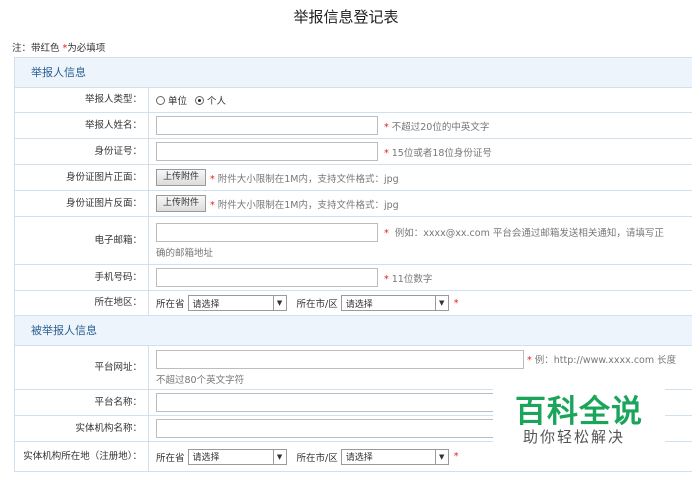 The image size is (692, 479). What do you see at coordinates (86, 48) in the screenshot?
I see `note-suffix: 为必填项` at bounding box center [86, 48].